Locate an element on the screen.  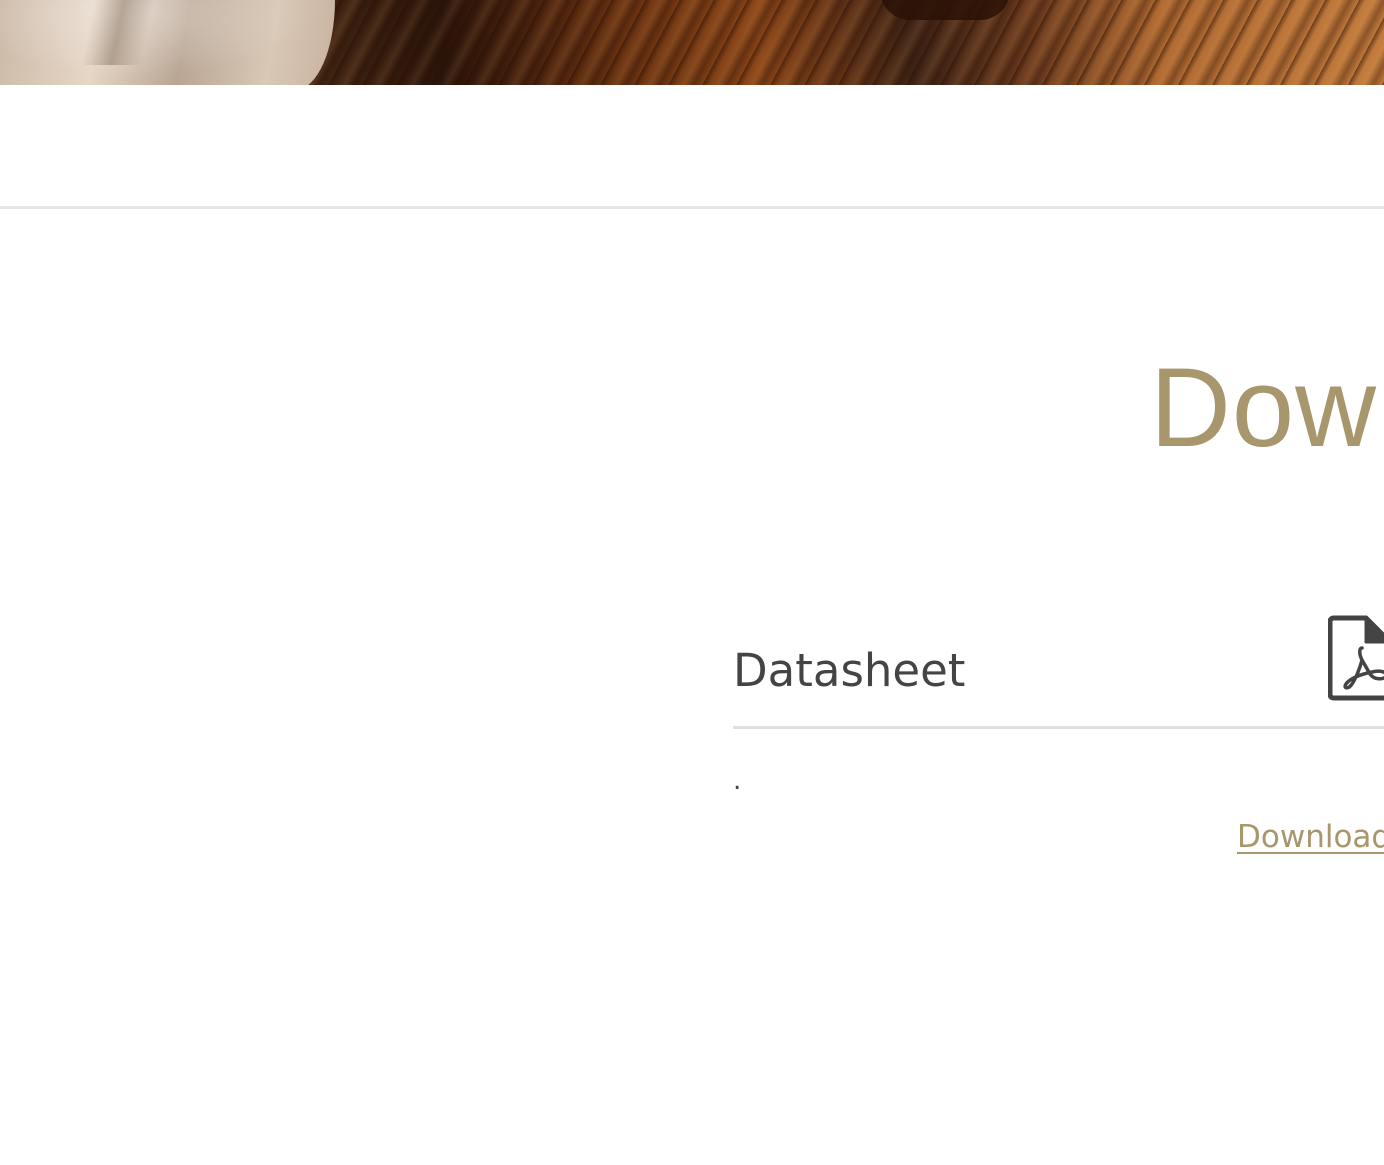
hero-board-edge is located at coordinates (945, 10).